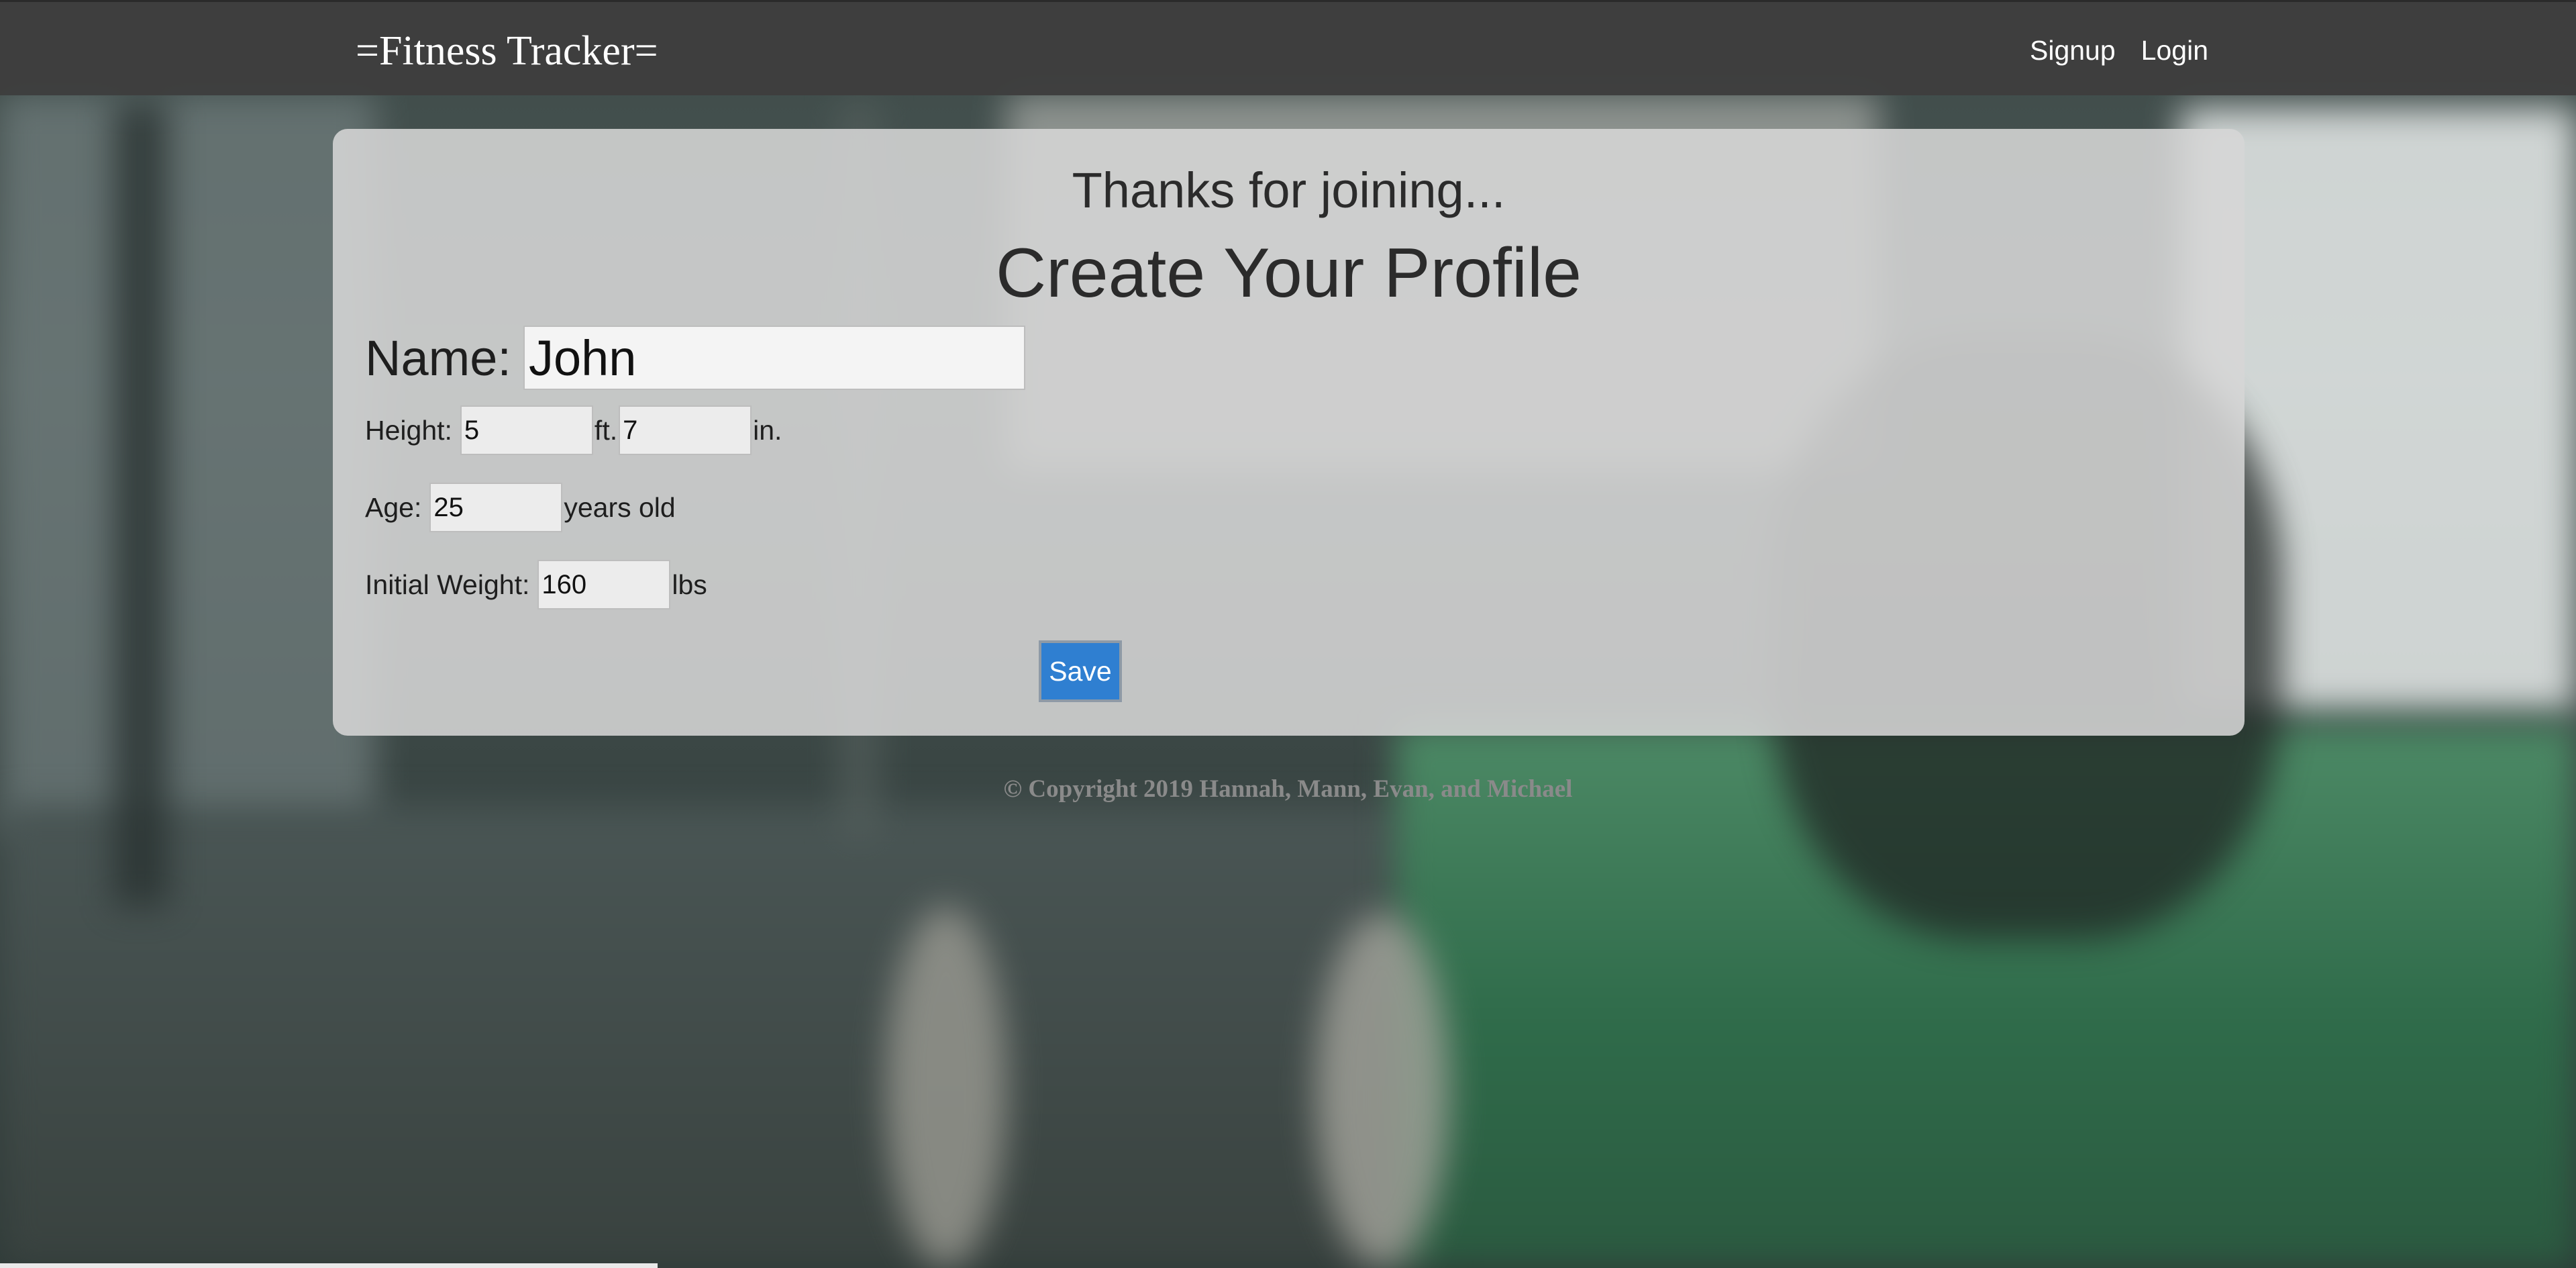 The image size is (2576, 1268). What do you see at coordinates (329, 1265) in the screenshot?
I see `bottom-stripe` at bounding box center [329, 1265].